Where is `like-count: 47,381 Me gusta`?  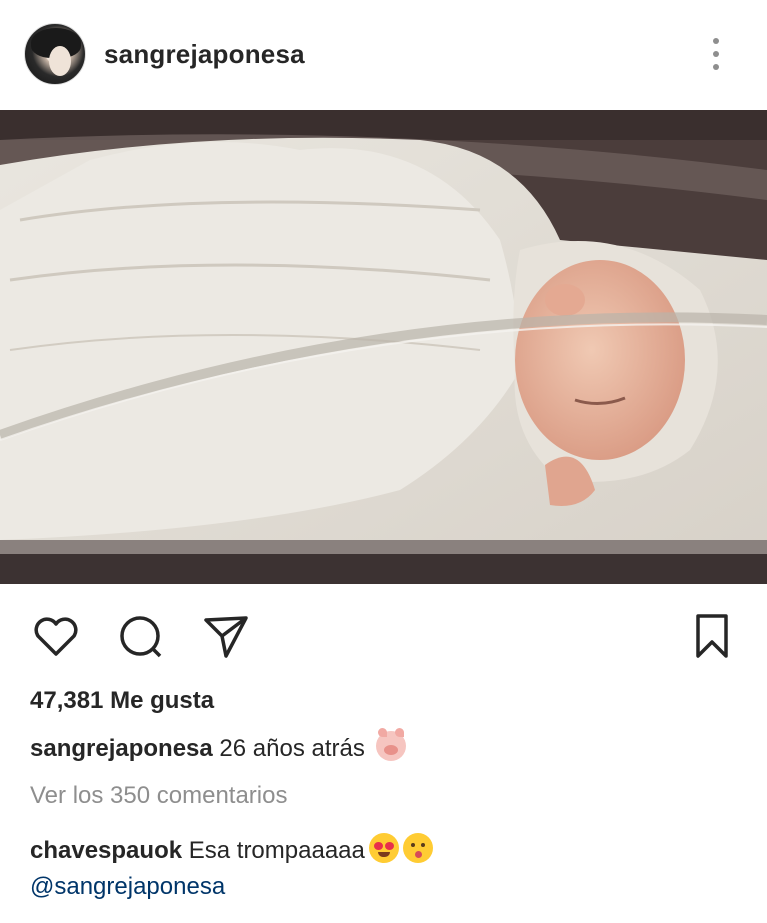
like-count: 47,381 Me gusta is located at coordinates (122, 701).